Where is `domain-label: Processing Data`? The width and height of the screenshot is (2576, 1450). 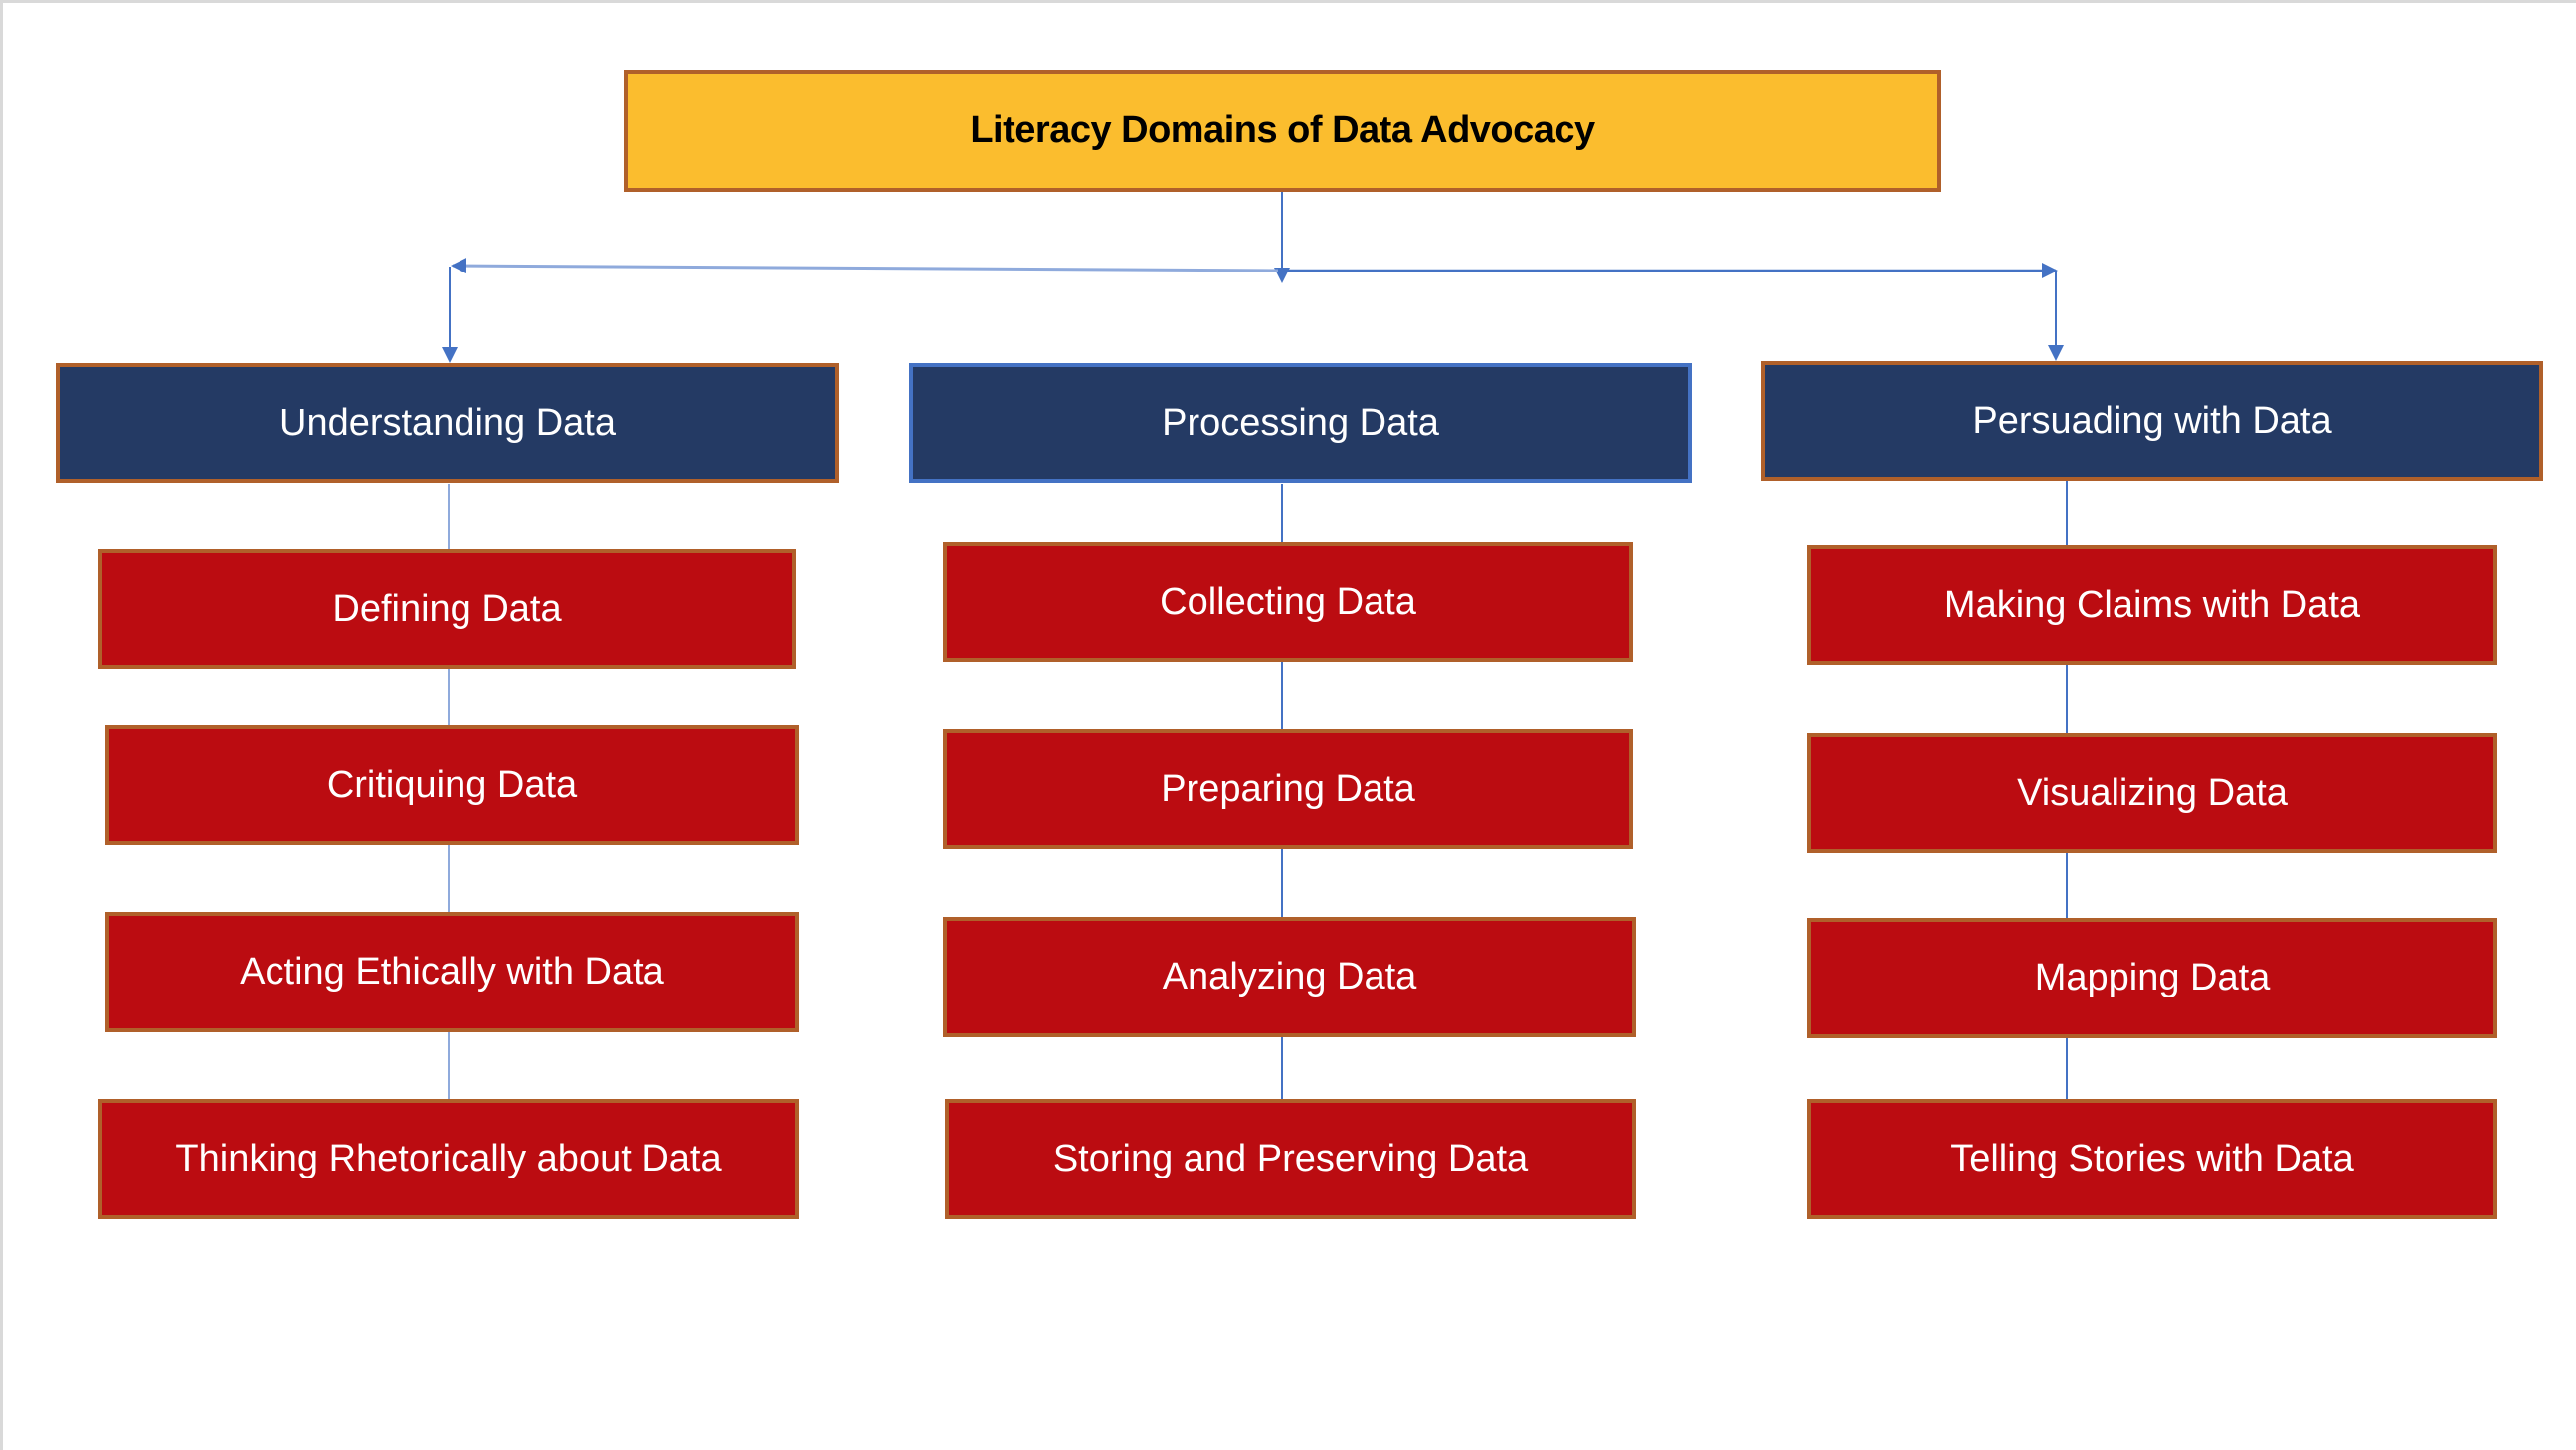 domain-label: Processing Data is located at coordinates (1300, 423).